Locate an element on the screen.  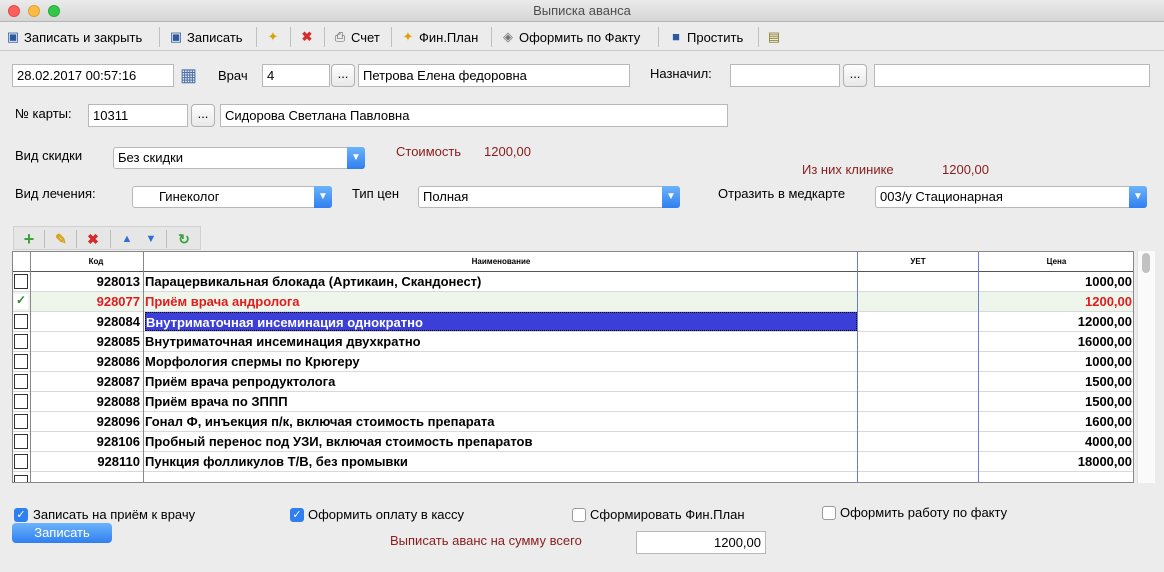
doctor-name-field: Петрова Елена федоровна is located at coordinates (494, 75).